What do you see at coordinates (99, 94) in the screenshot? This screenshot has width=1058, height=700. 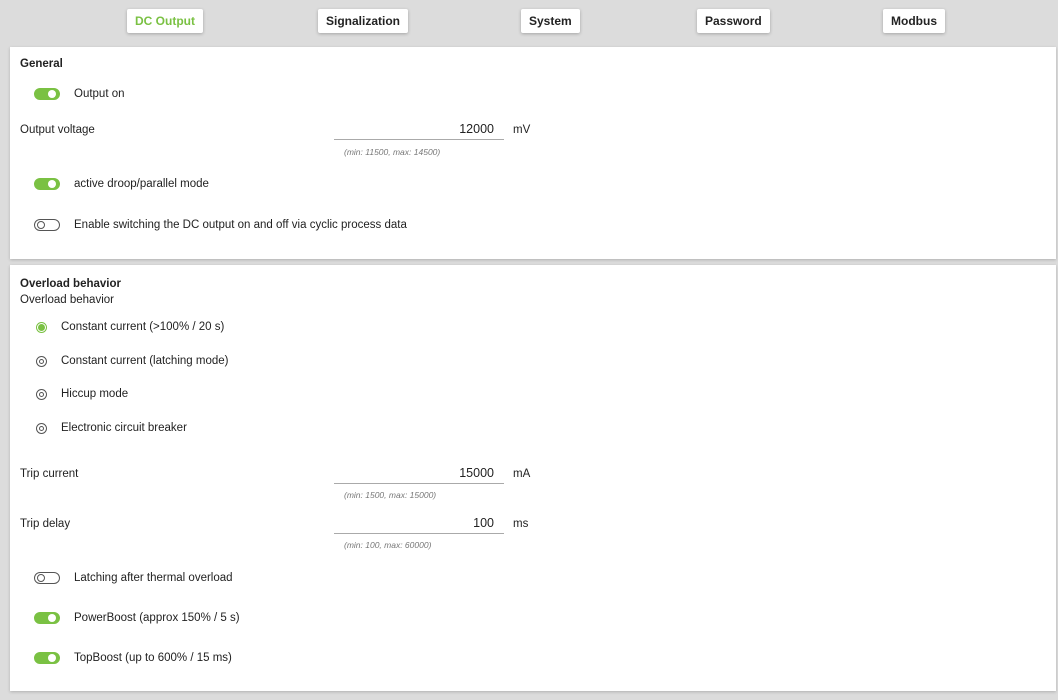 I see `output-on-label: Output on` at bounding box center [99, 94].